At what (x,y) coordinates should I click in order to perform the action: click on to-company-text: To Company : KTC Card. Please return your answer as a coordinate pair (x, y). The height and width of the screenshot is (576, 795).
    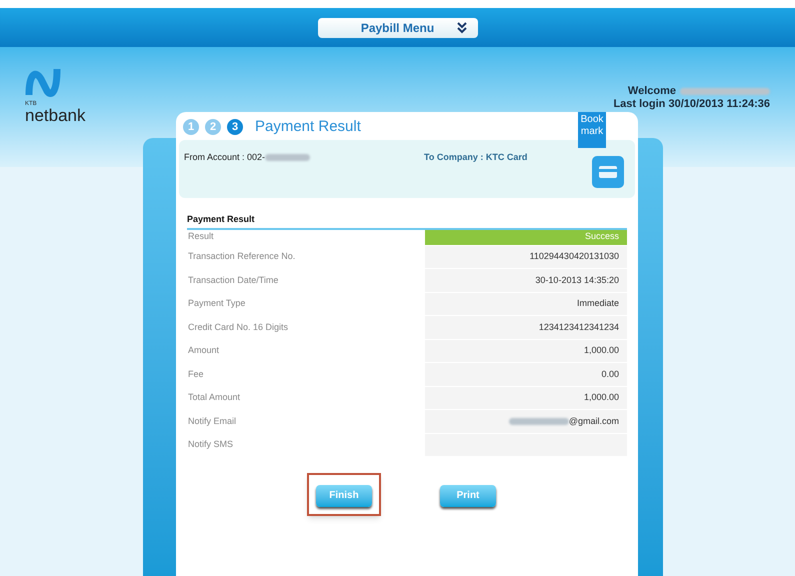
    Looking at the image, I should click on (476, 157).